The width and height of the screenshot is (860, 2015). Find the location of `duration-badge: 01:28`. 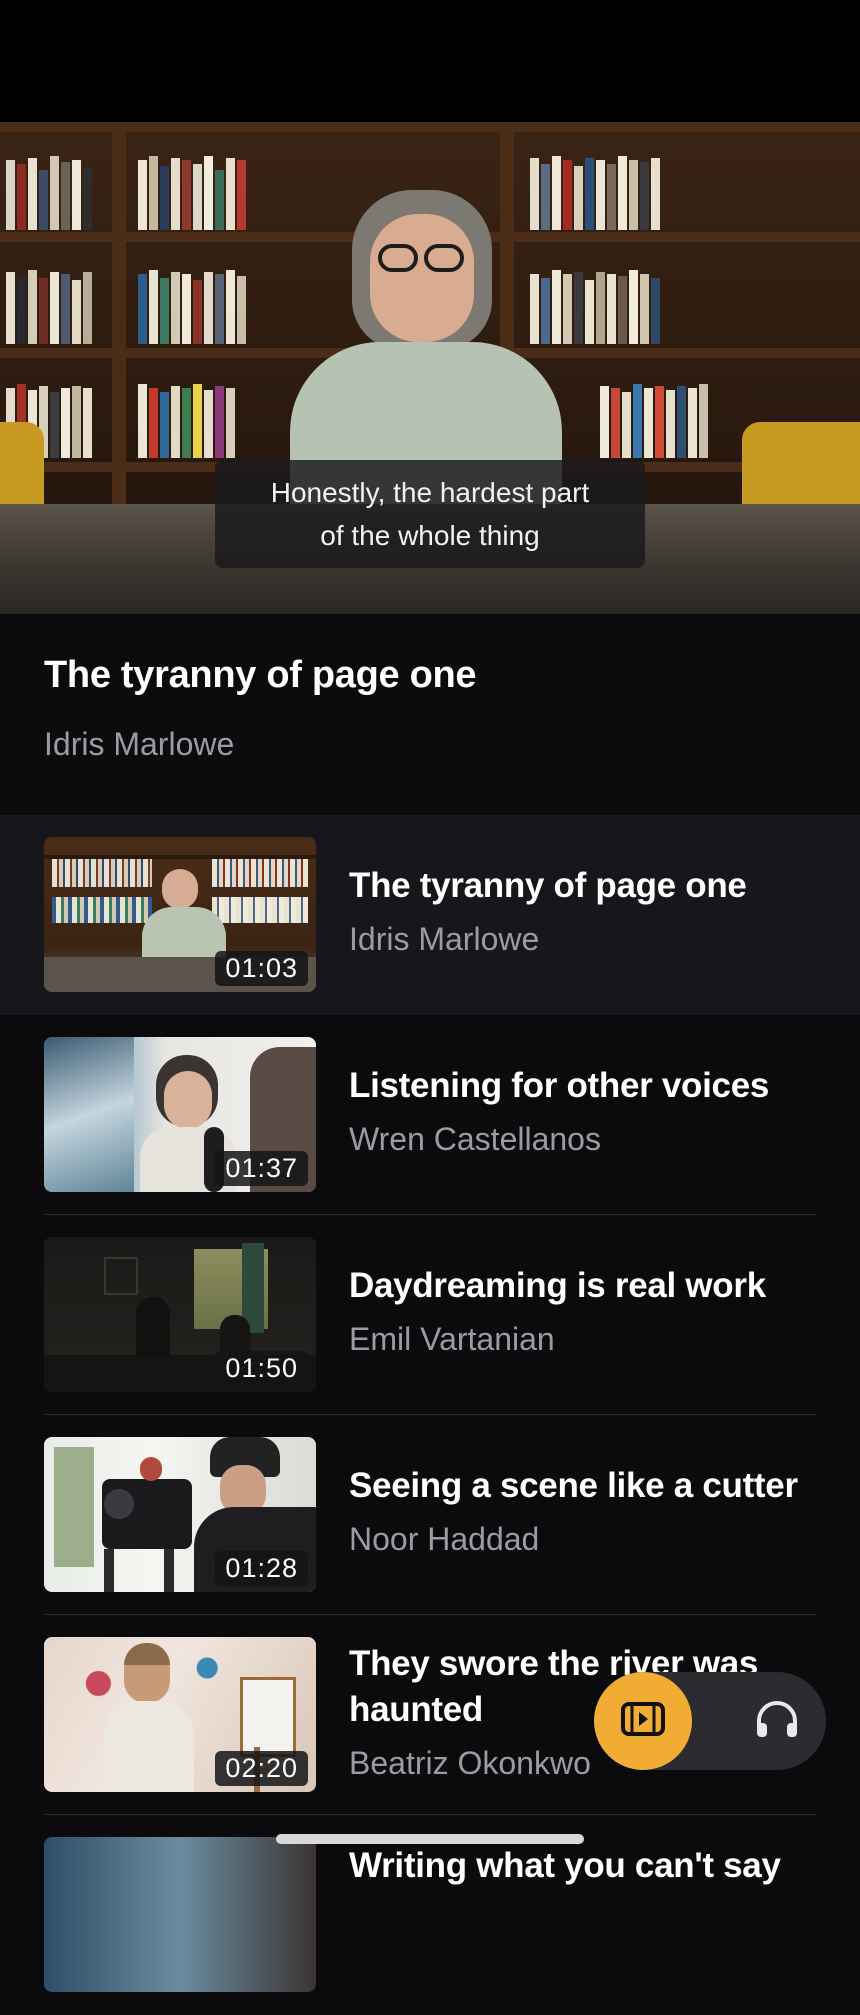

duration-badge: 01:28 is located at coordinates (261, 1568).